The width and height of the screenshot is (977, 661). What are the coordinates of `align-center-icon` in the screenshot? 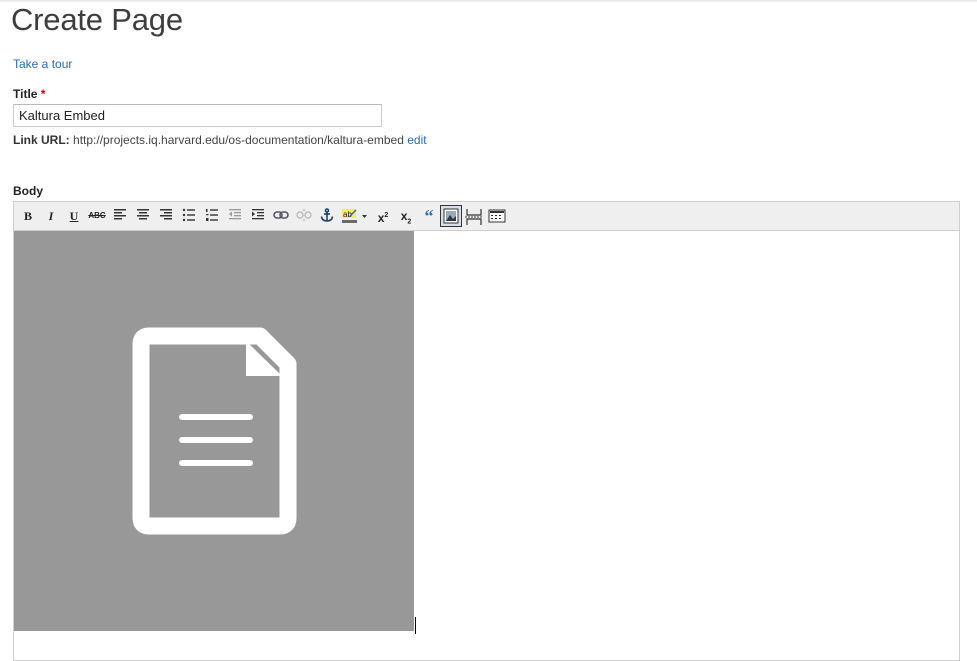 It's located at (143, 216).